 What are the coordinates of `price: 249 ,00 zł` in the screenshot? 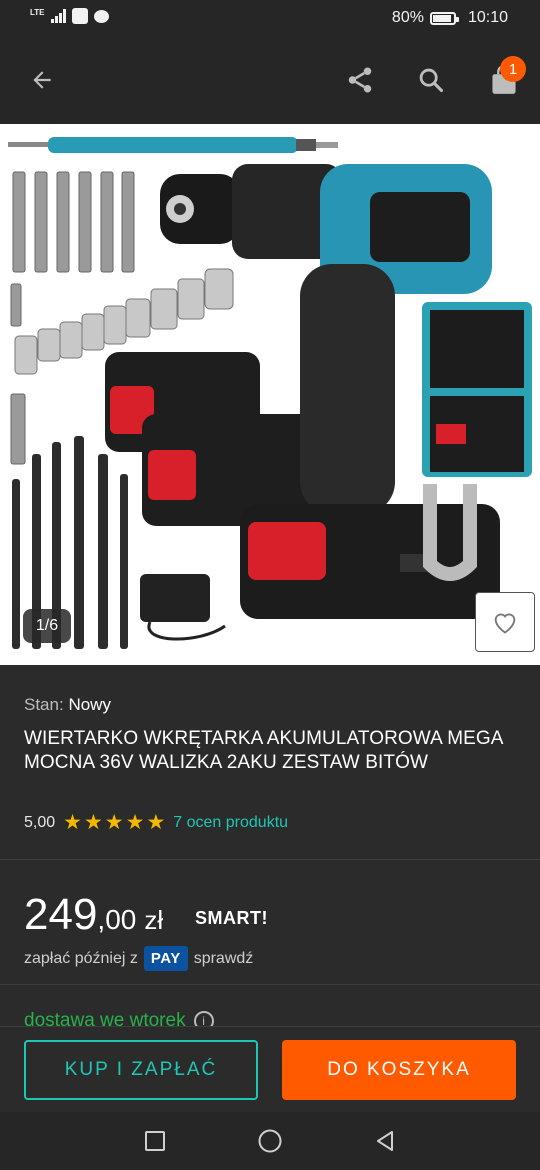 It's located at (93, 915).